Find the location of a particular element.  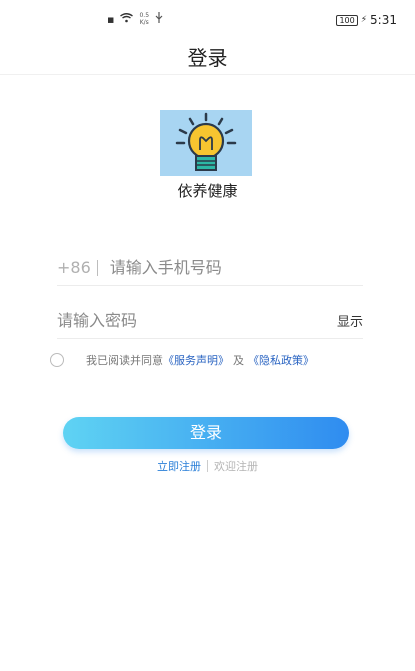

status-time: 5:31 is located at coordinates (383, 20).